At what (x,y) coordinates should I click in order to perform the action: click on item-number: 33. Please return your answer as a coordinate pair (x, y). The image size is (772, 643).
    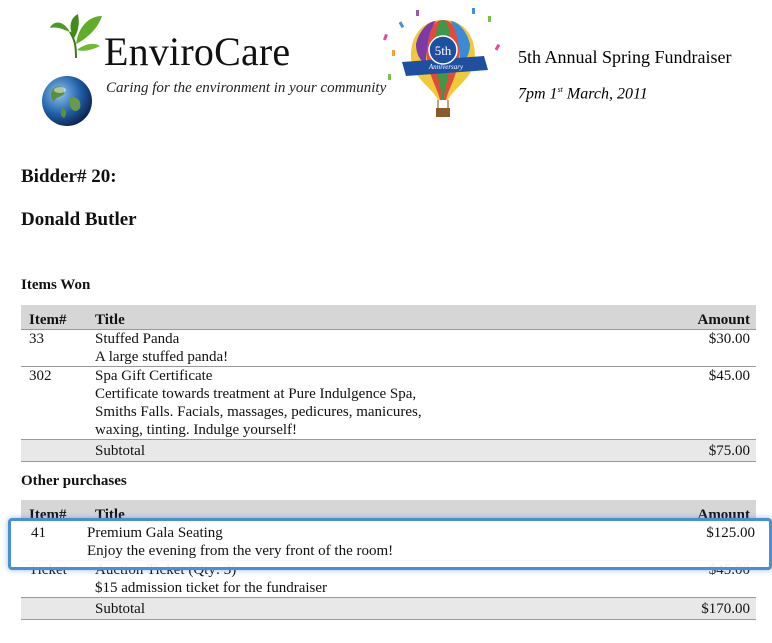
    Looking at the image, I should click on (54, 338).